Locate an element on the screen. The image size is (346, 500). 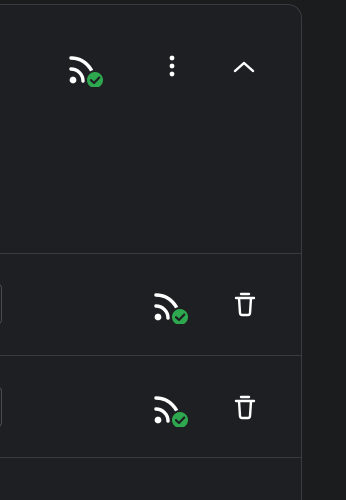
collapse-button is located at coordinates (244, 67).